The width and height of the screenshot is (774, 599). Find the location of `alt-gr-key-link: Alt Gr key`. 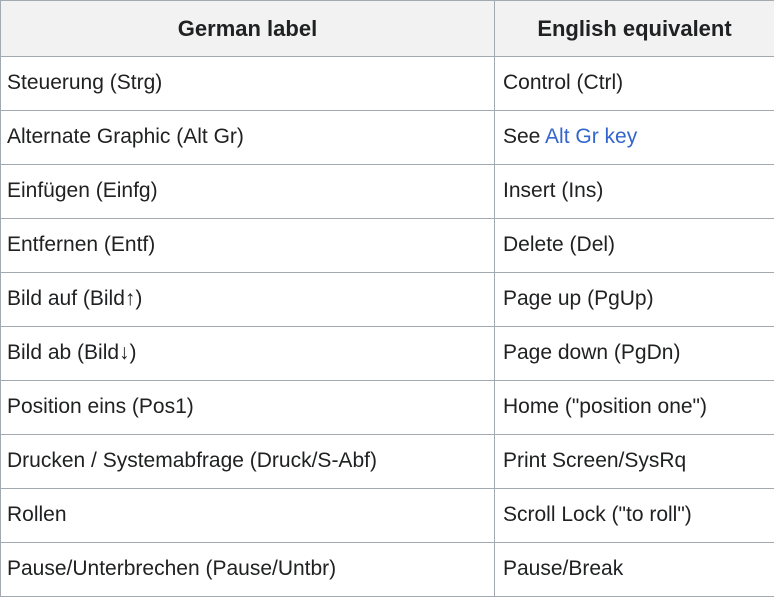

alt-gr-key-link: Alt Gr key is located at coordinates (591, 136).